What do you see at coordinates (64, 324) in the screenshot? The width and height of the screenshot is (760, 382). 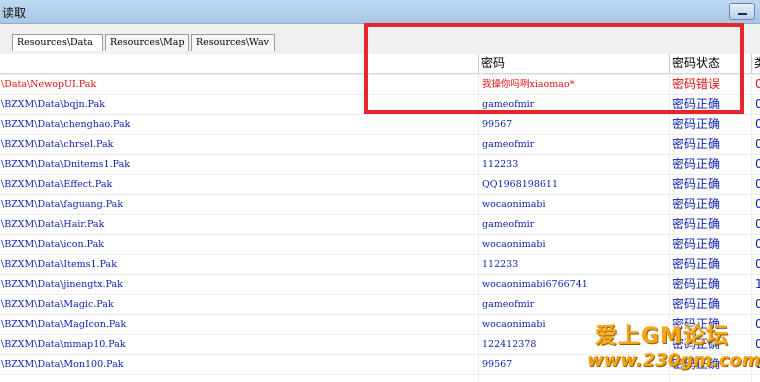 I see `file-path-cell: \BZXM\Data\MagIcon.Pak` at bounding box center [64, 324].